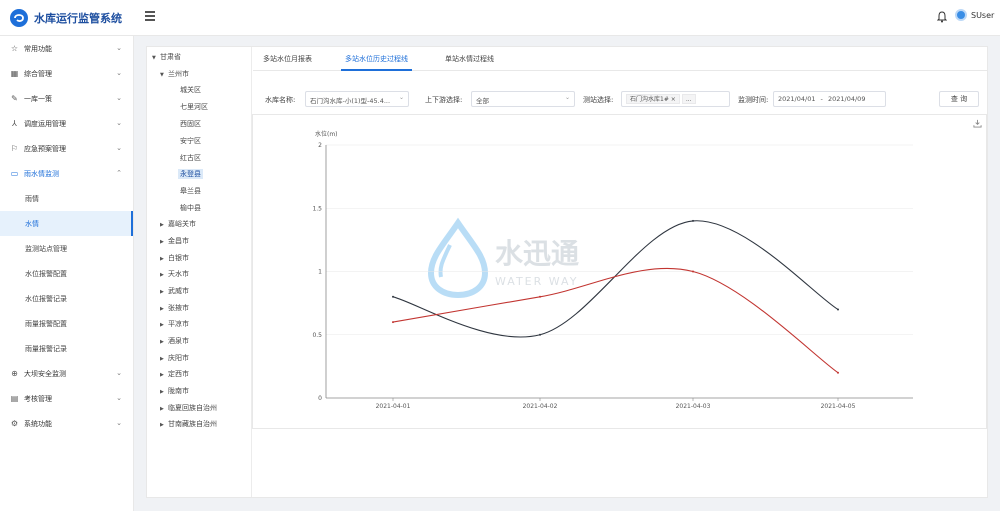  I want to click on y-tick-label: 1.5, so click(317, 208).